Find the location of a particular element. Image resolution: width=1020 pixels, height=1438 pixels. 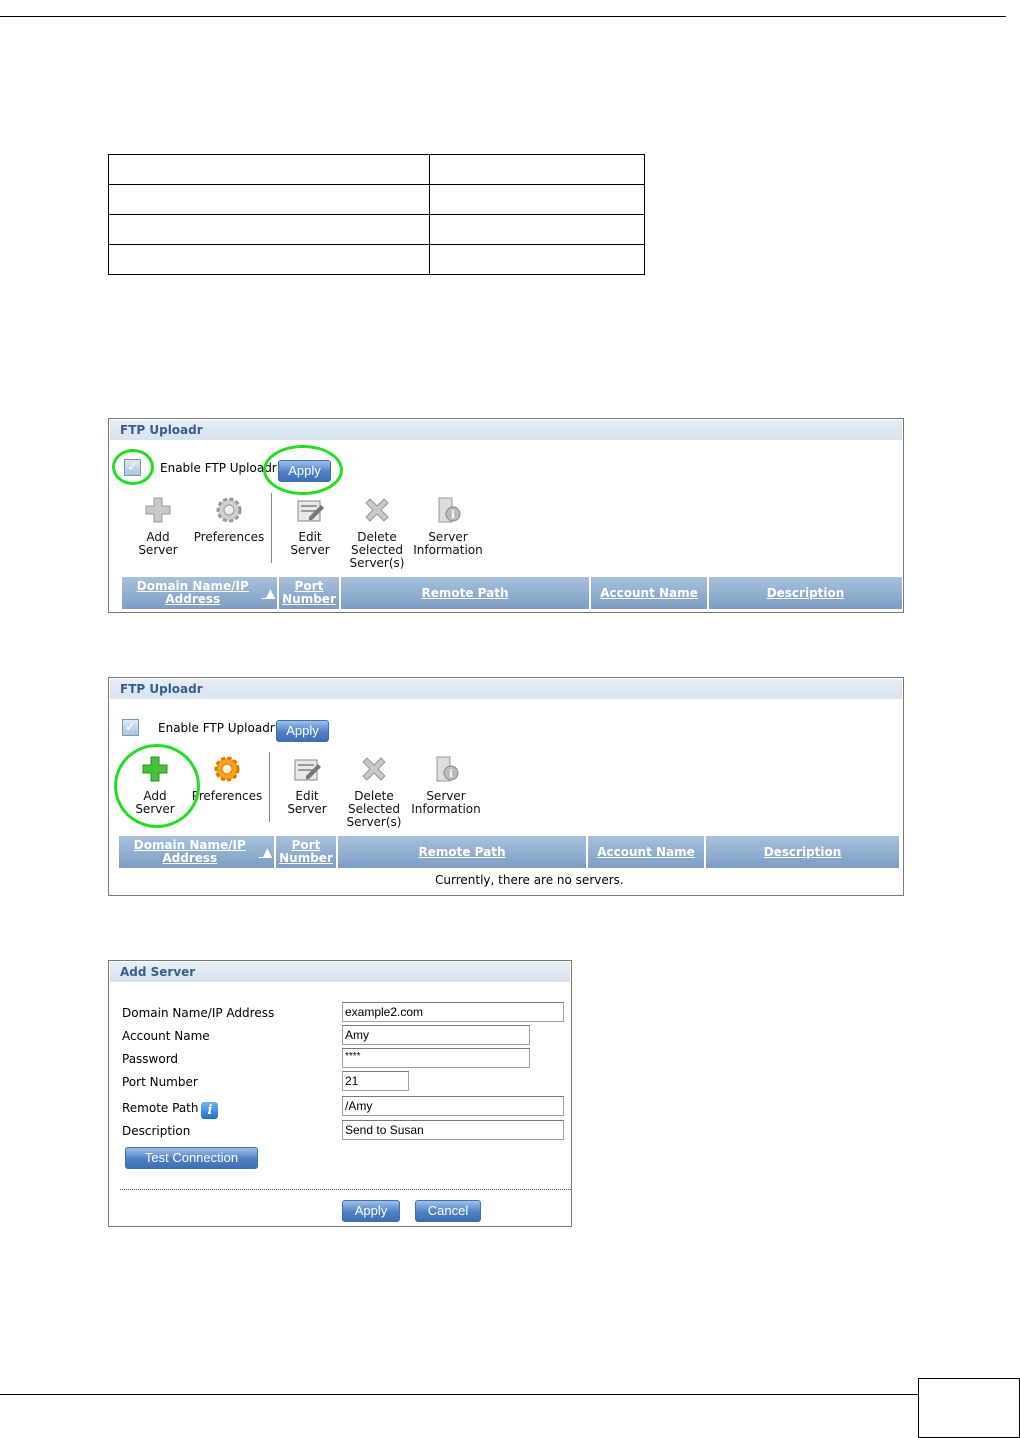

description-input: Send to Susan is located at coordinates (453, 1130).